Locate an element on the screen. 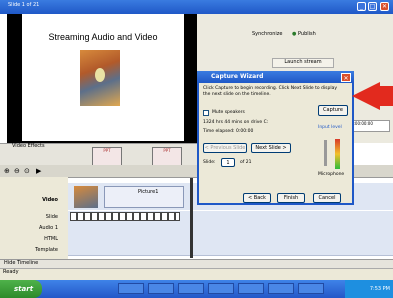  track-label-slide: Slide is located at coordinates (51, 217).